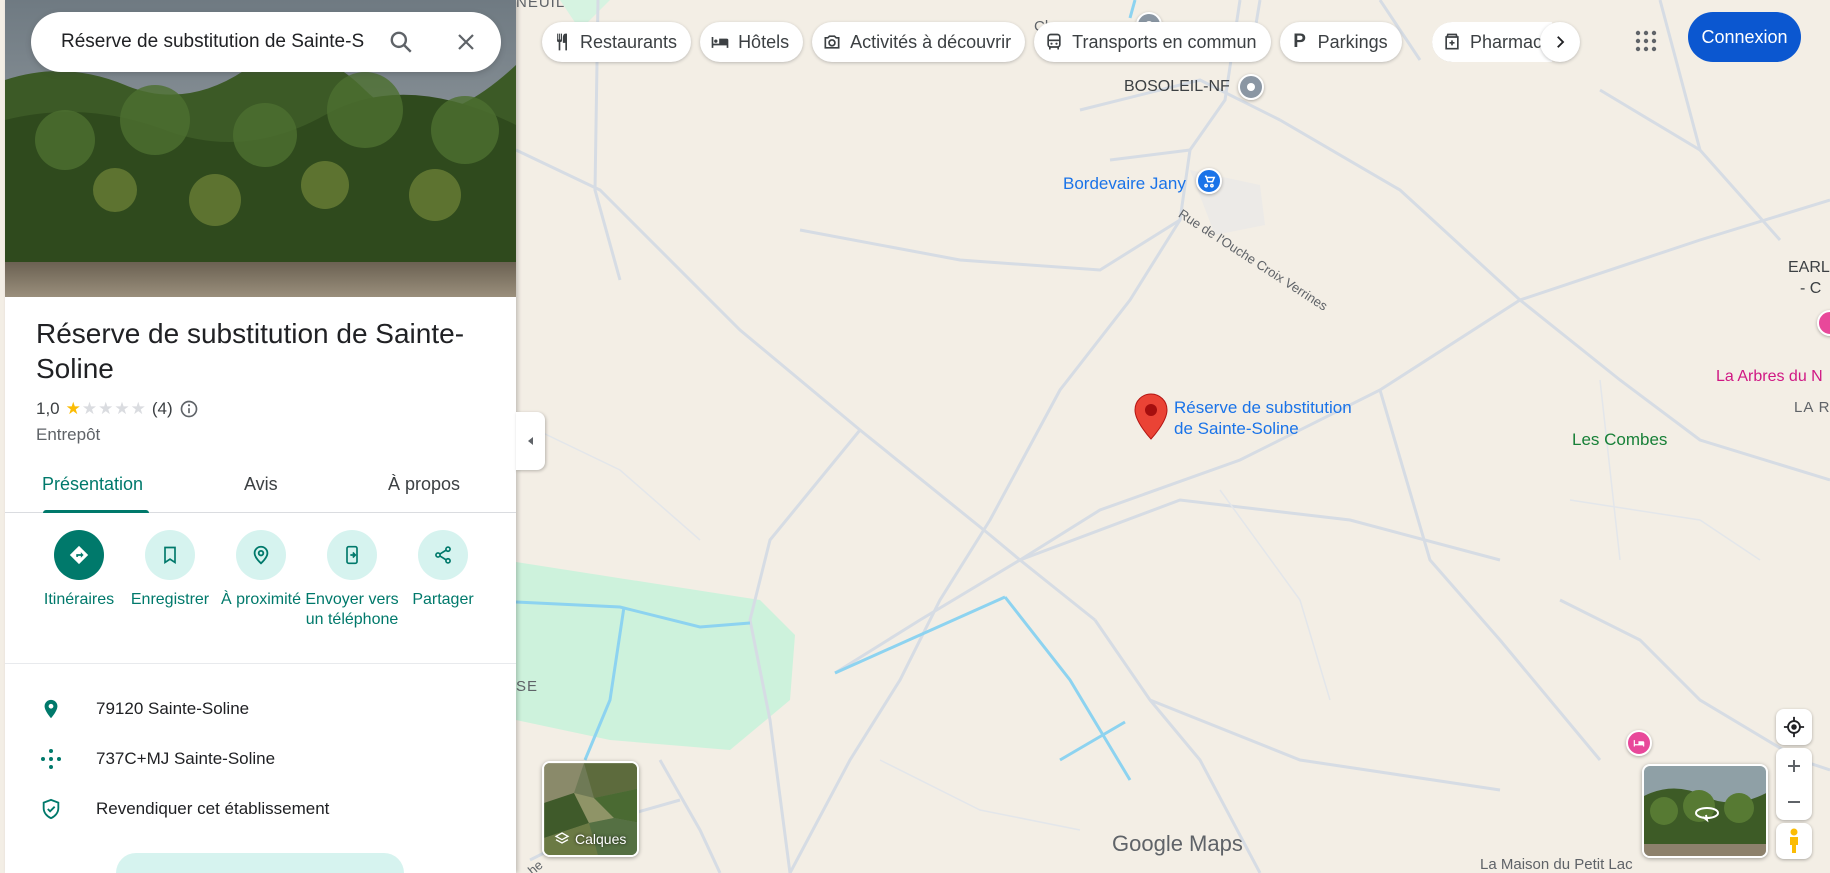 Image resolution: width=1830 pixels, height=873 pixels. I want to click on selected-place-marker-icon, so click(1151, 417).